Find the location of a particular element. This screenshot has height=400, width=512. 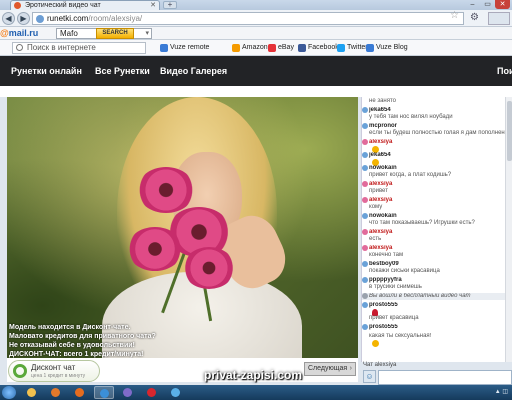

chat-smiley-icon: ☺ is located at coordinates (369, 376).